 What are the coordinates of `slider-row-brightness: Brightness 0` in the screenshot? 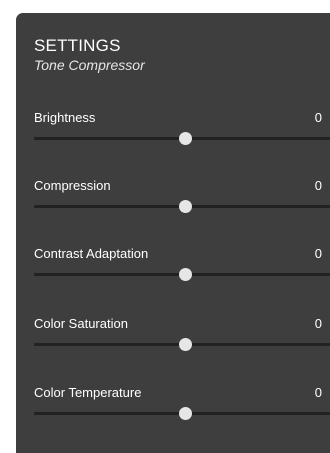 It's located at (173, 135).